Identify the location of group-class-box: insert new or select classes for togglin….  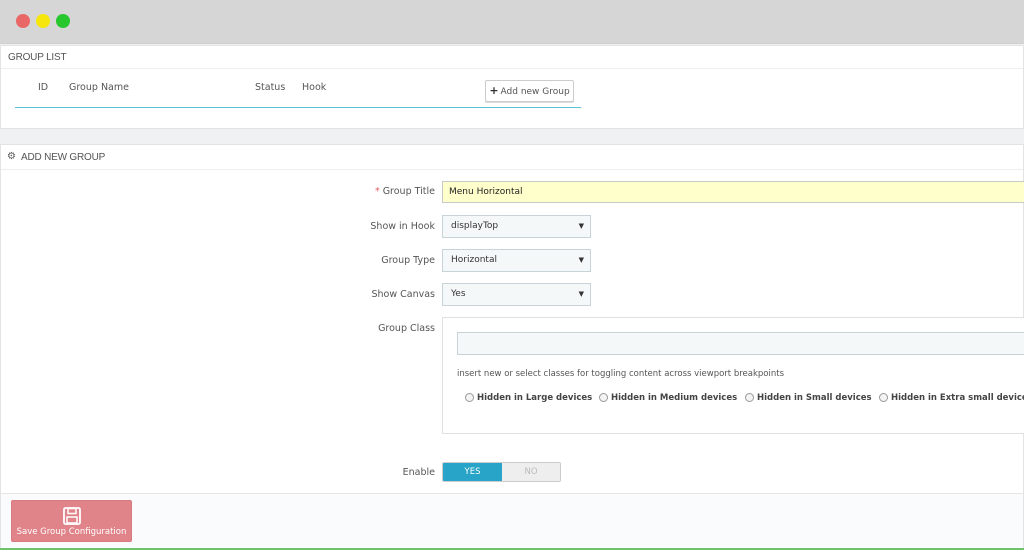
(733, 375).